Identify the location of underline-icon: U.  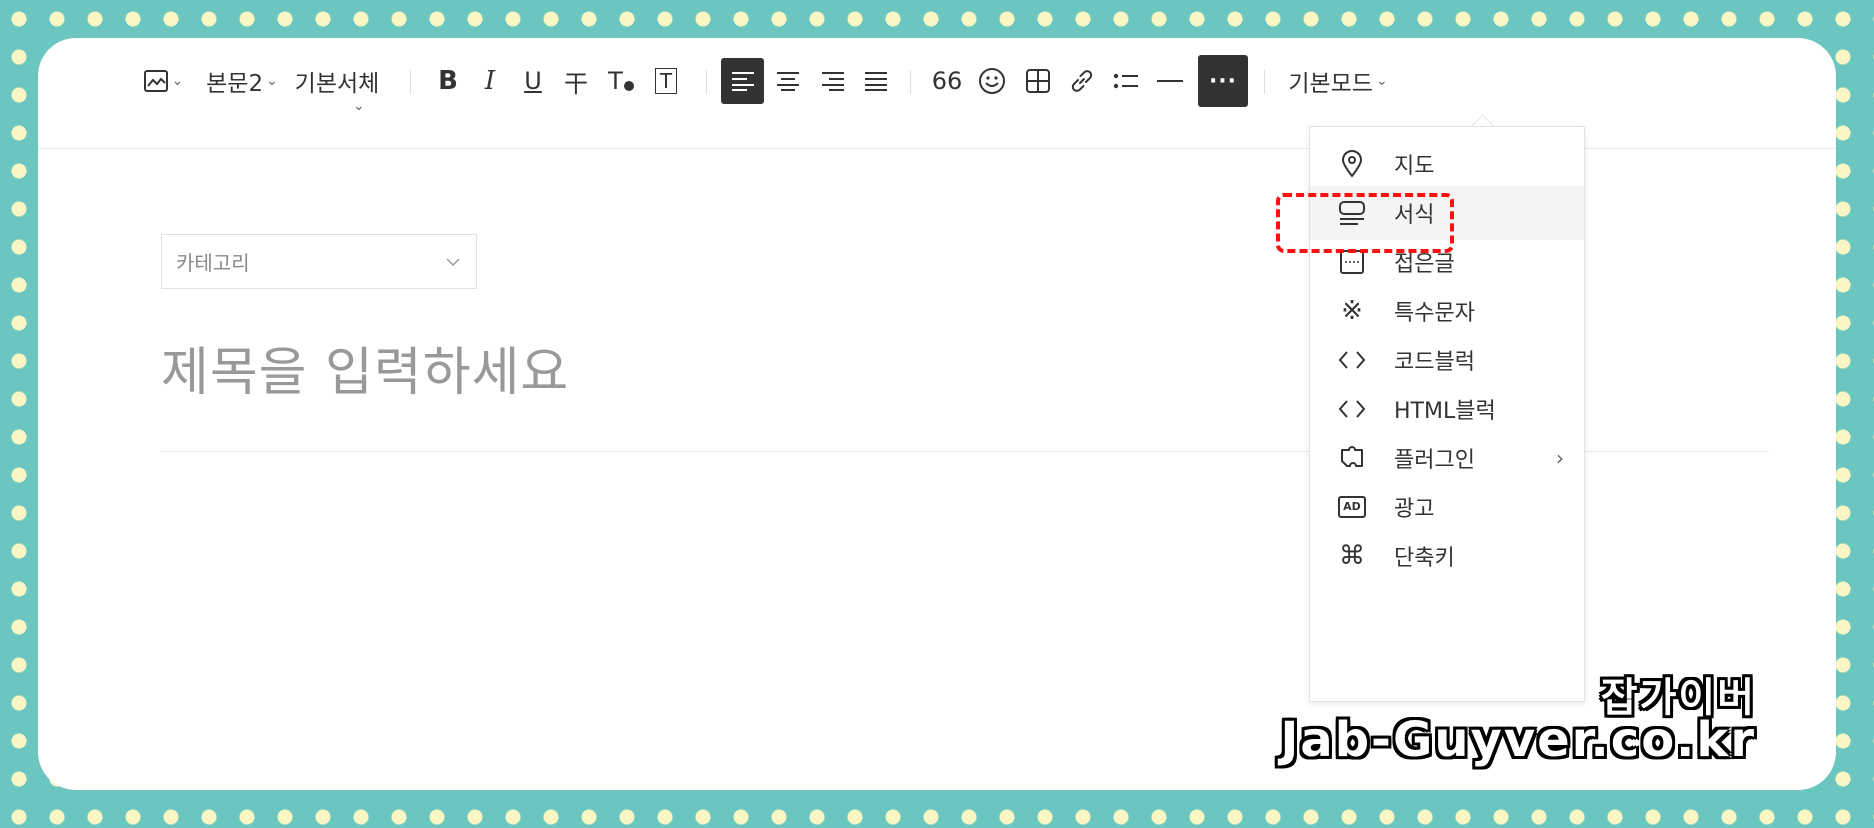
(533, 81).